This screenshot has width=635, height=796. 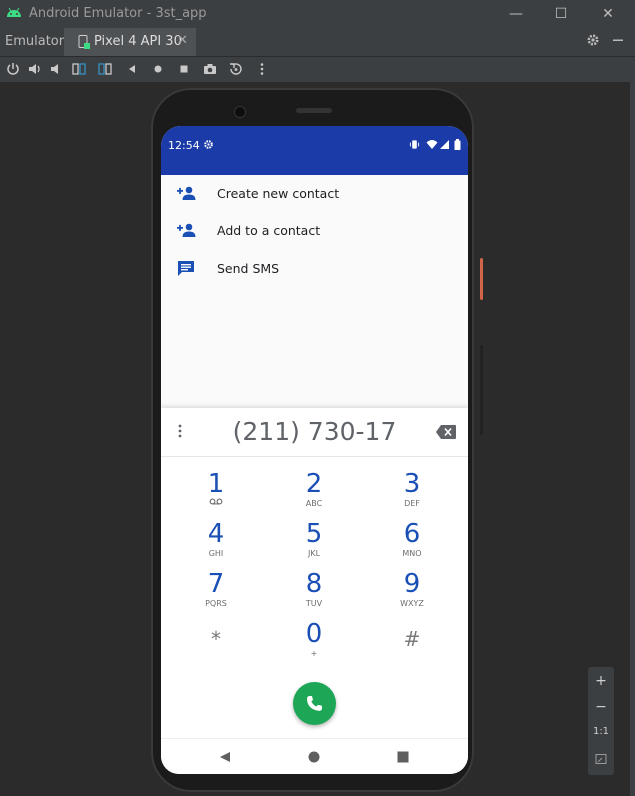 What do you see at coordinates (601, 707) in the screenshot?
I see `zoom-out-button: −` at bounding box center [601, 707].